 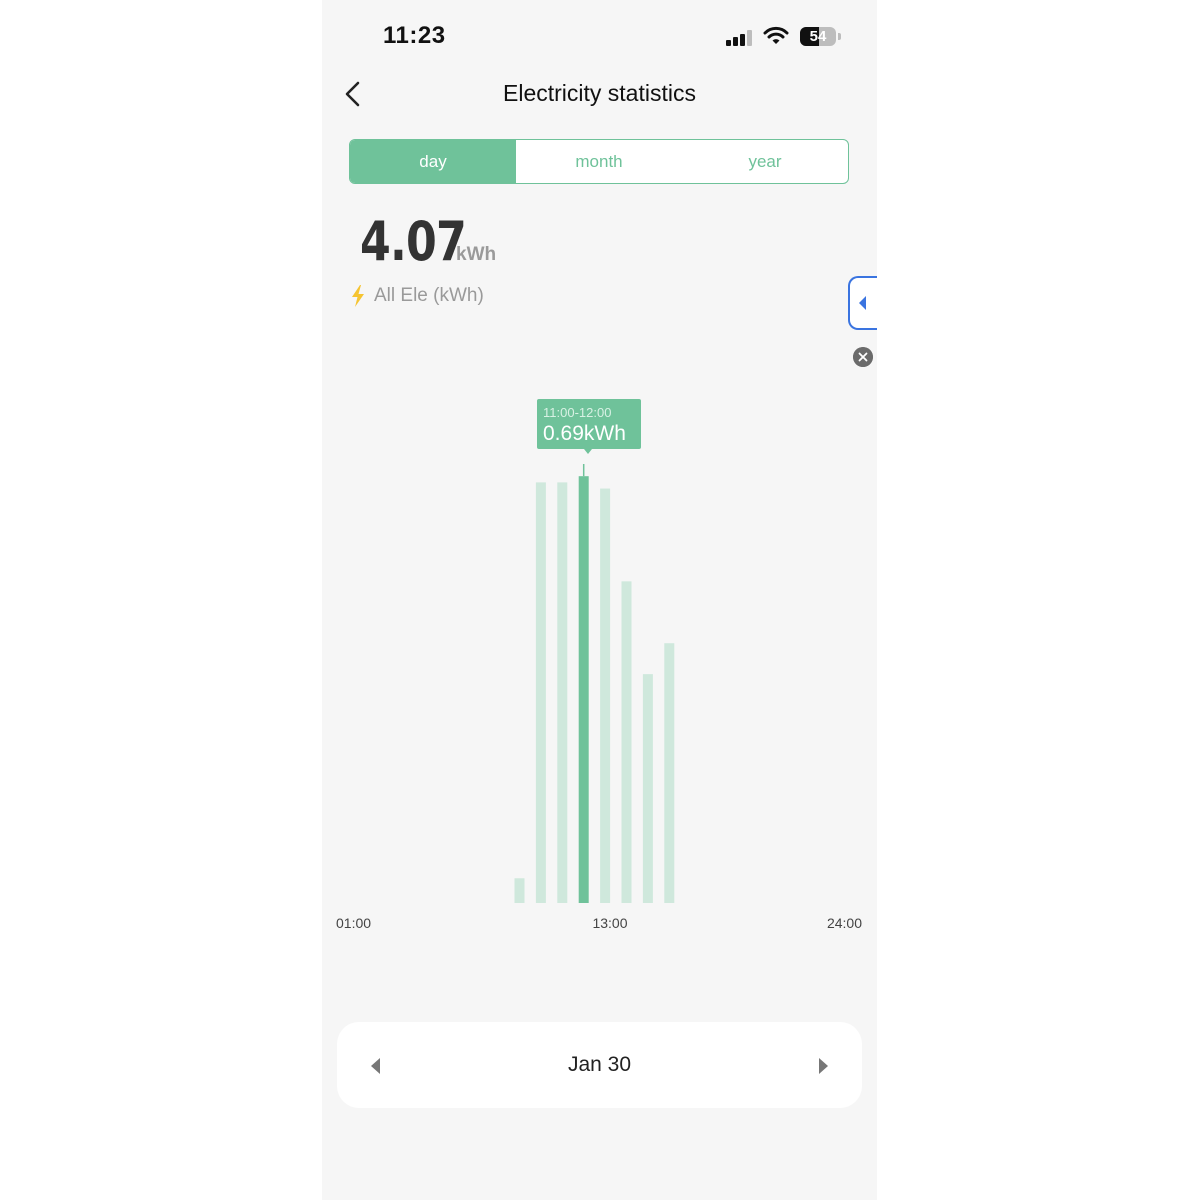 What do you see at coordinates (844, 923) in the screenshot?
I see `x-tick-label: 24:00` at bounding box center [844, 923].